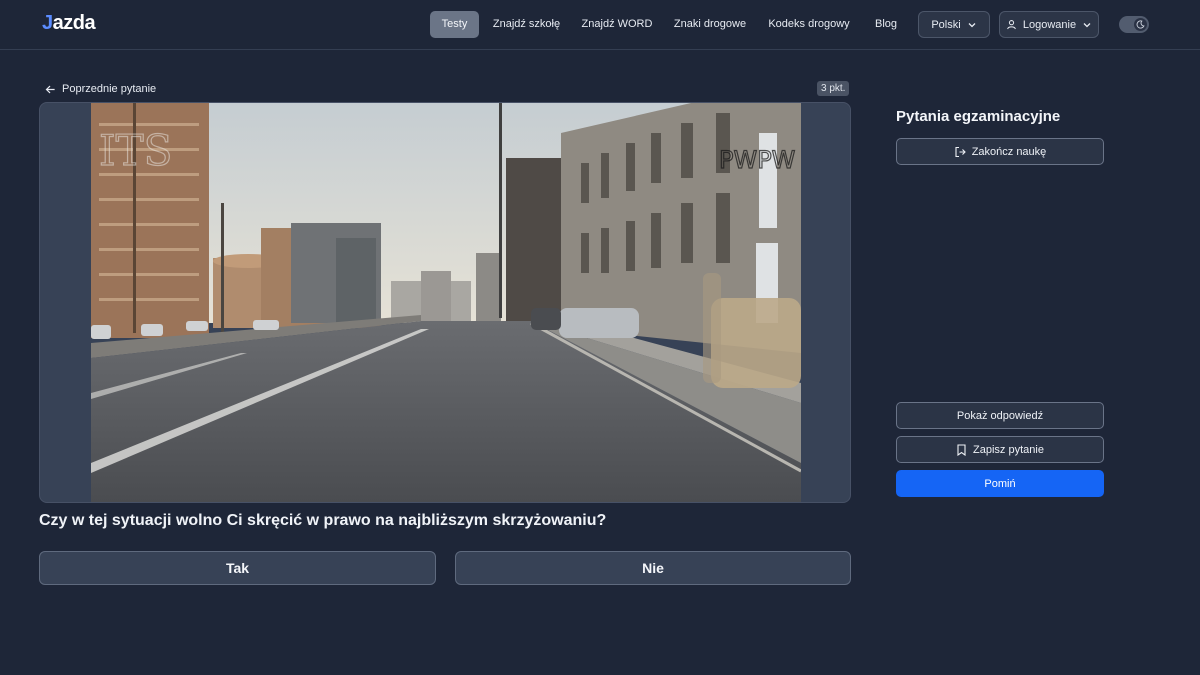  What do you see at coordinates (886, 24) in the screenshot?
I see `nav-item-blog: Blog` at bounding box center [886, 24].